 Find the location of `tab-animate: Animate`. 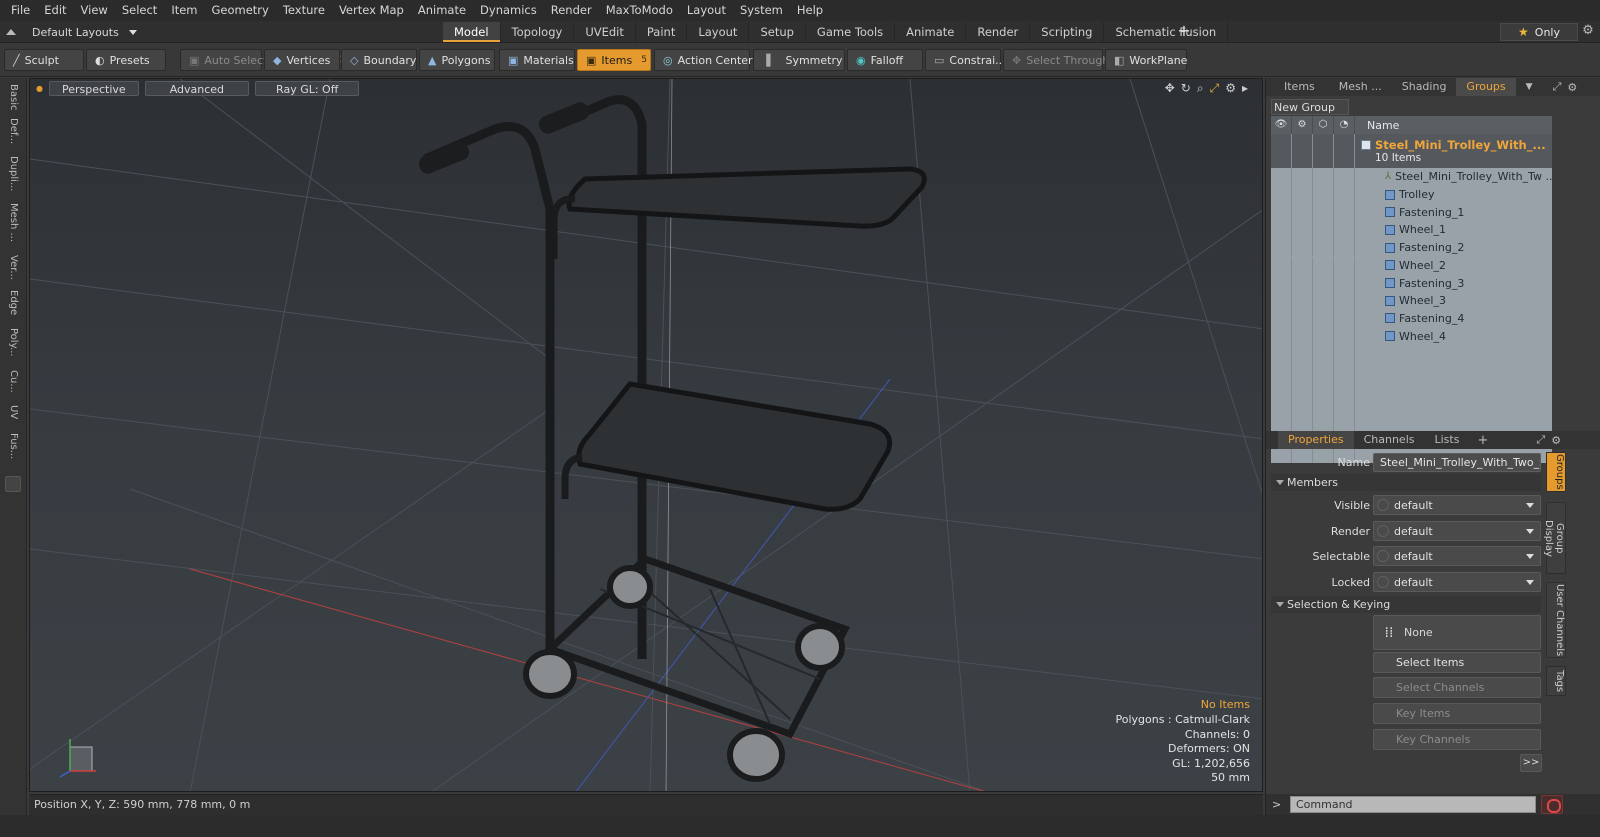

tab-animate: Animate is located at coordinates (931, 32).